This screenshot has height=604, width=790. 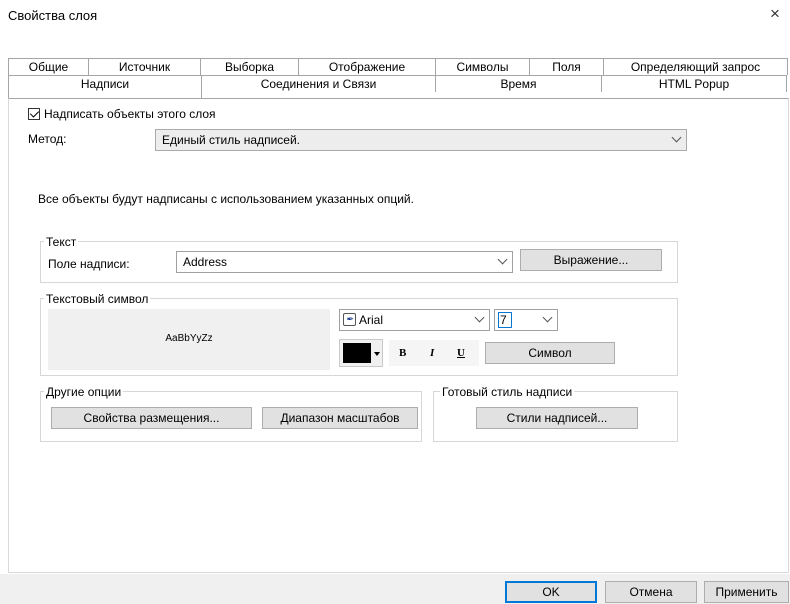 What do you see at coordinates (503, 320) in the screenshot?
I see `font-size-value: 7` at bounding box center [503, 320].